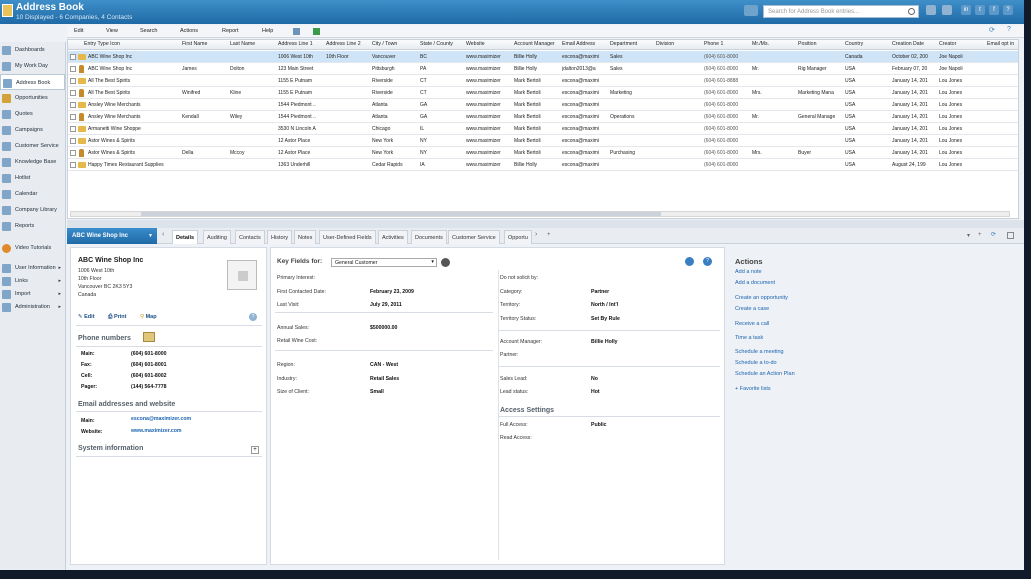  What do you see at coordinates (678, 44) in the screenshot?
I see `column-division: Division` at bounding box center [678, 44].